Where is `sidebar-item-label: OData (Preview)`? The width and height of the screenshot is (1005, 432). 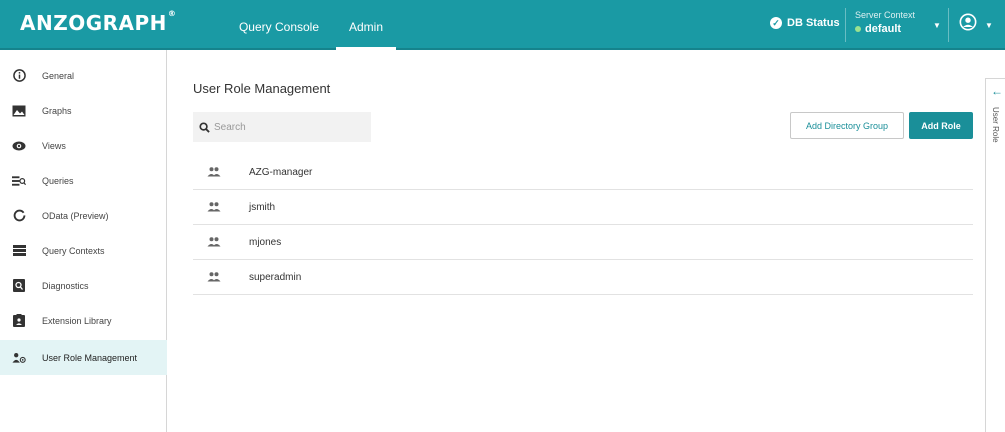 sidebar-item-label: OData (Preview) is located at coordinates (75, 215).